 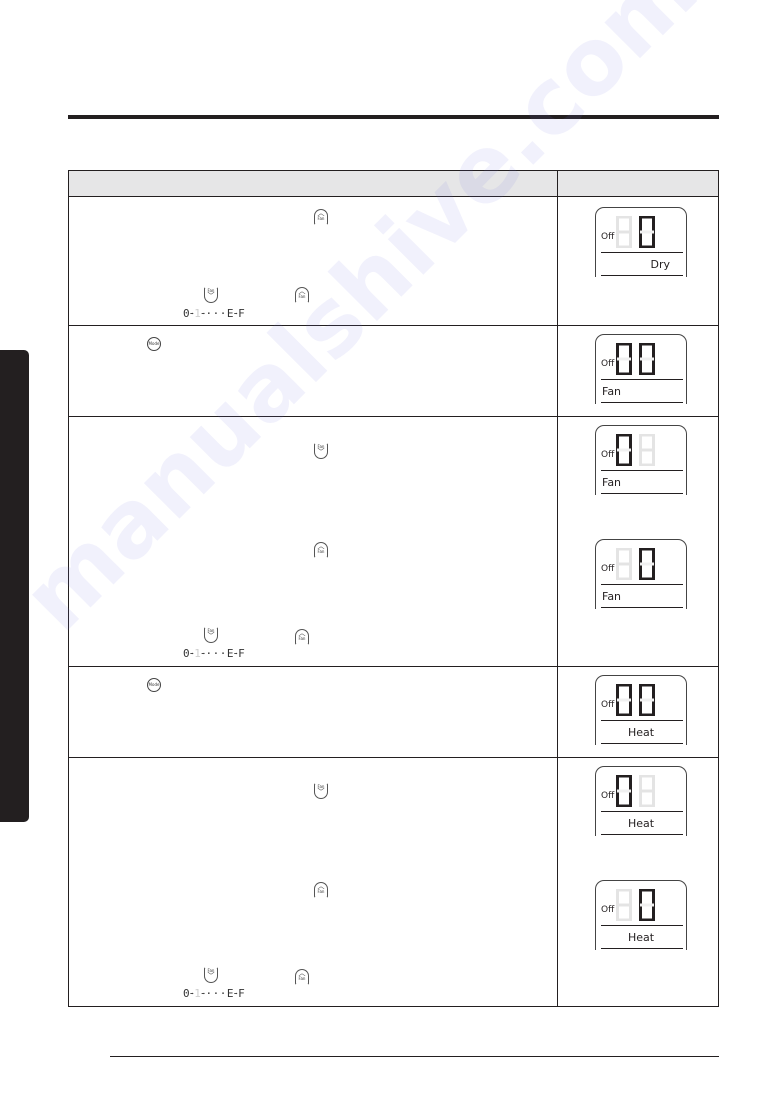 I want to click on lcd-display: Off Dry, so click(x=641, y=242).